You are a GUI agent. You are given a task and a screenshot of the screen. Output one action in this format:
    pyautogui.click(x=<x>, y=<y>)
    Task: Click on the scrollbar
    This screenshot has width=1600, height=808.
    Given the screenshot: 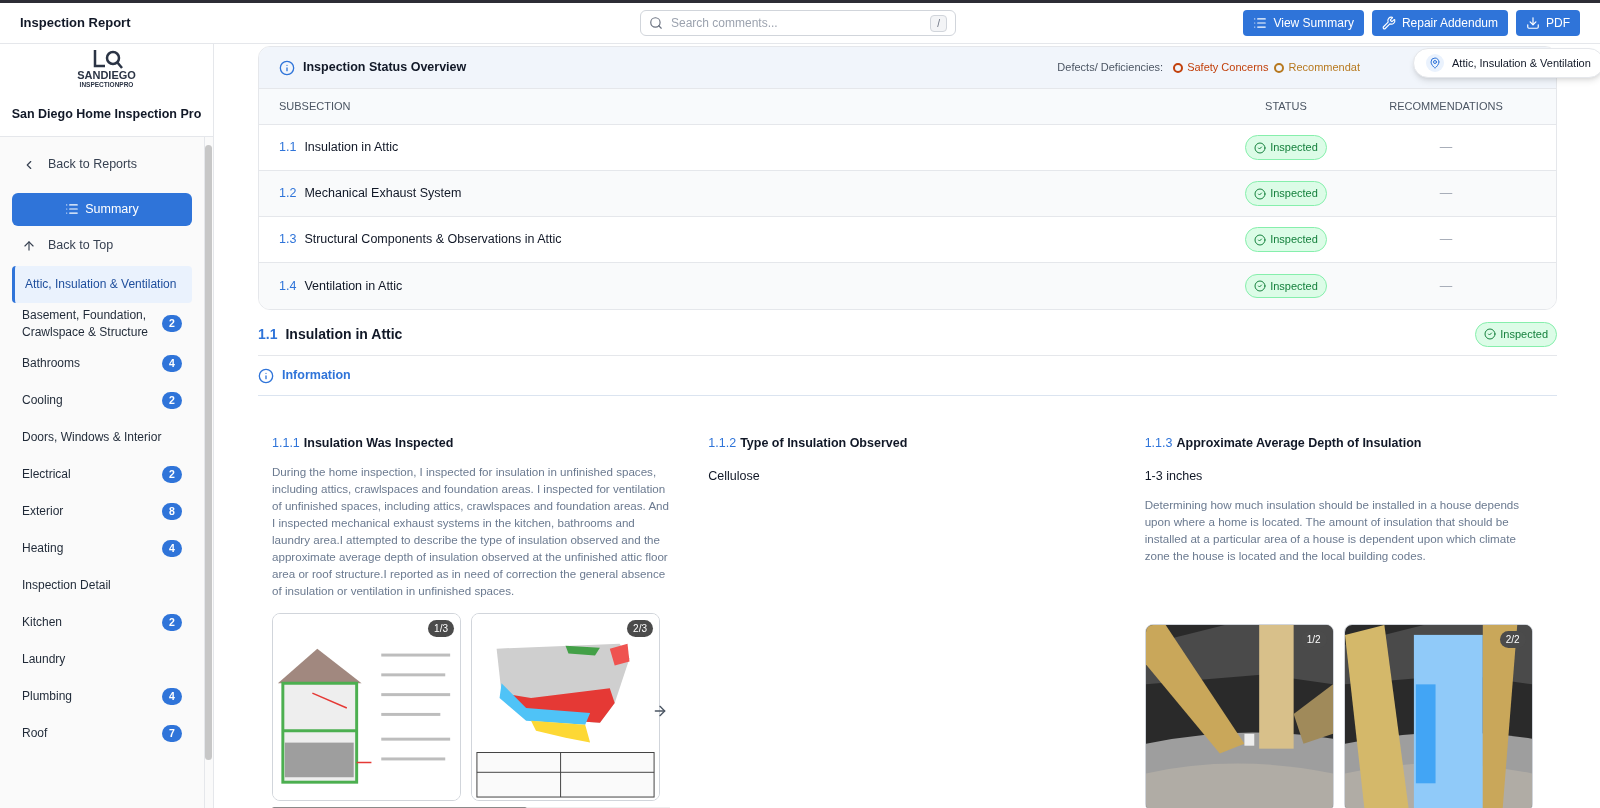 What is the action you would take?
    pyautogui.click(x=208, y=452)
    